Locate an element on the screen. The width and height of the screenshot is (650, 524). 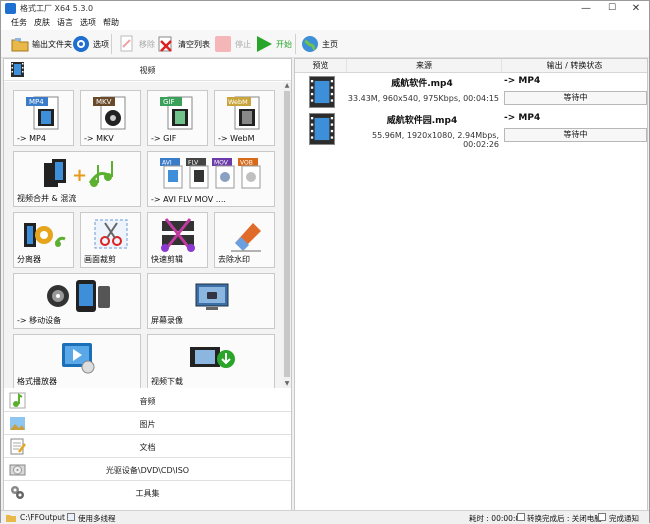
close-button: ✕ is located at coordinates (636, 8).